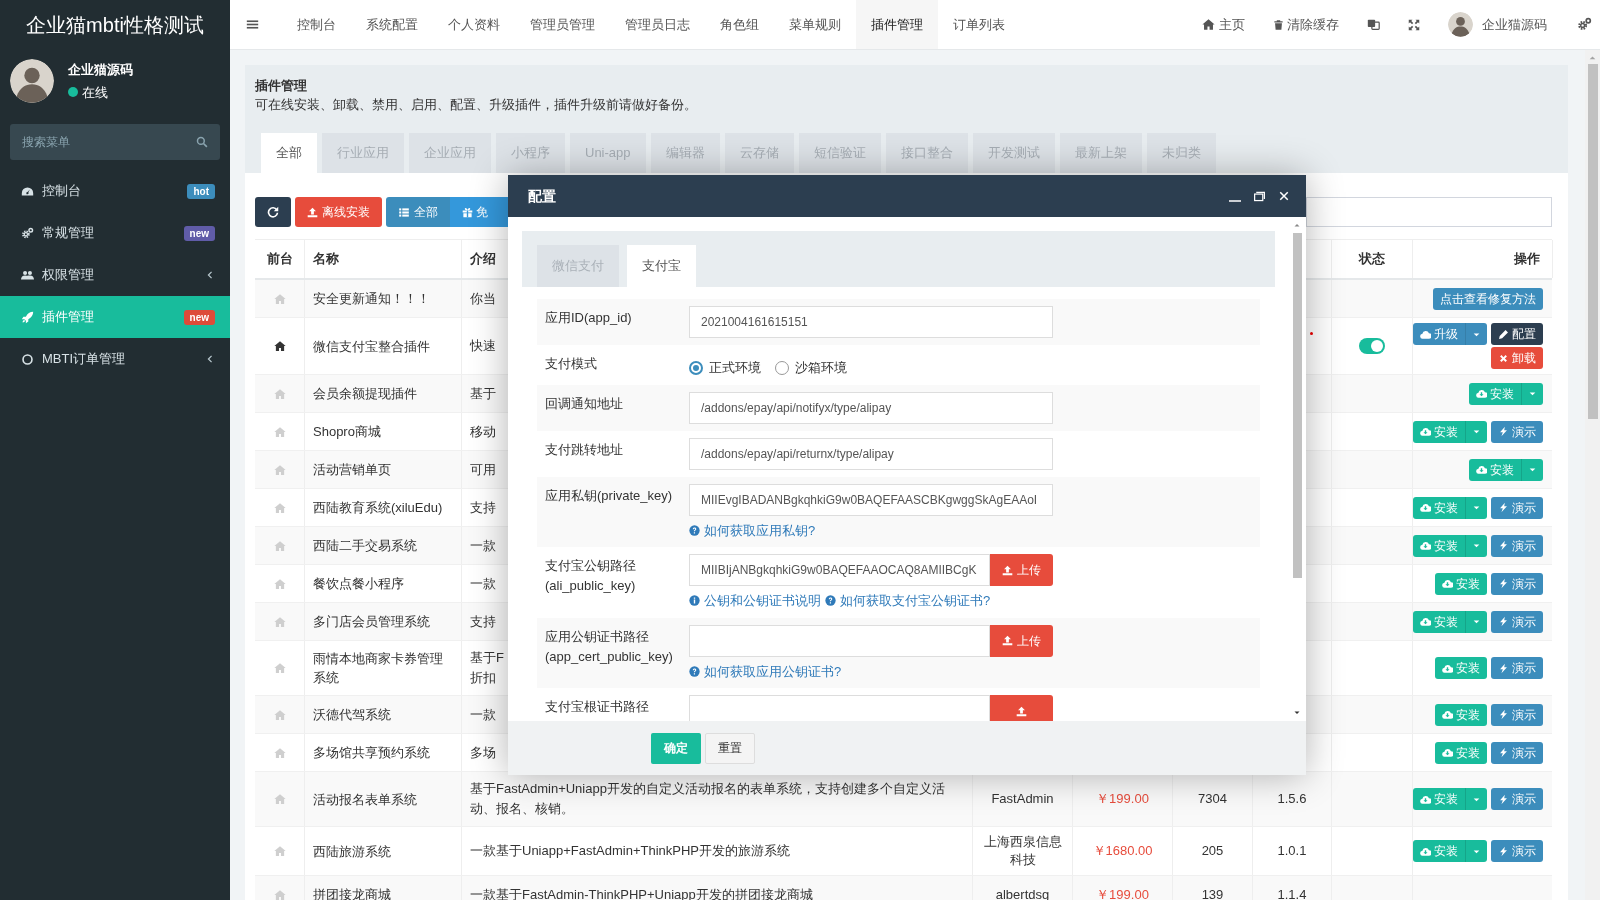 The height and width of the screenshot is (900, 1600). What do you see at coordinates (1306, 24) in the screenshot?
I see `clear-cache-link: 清除缓存` at bounding box center [1306, 24].